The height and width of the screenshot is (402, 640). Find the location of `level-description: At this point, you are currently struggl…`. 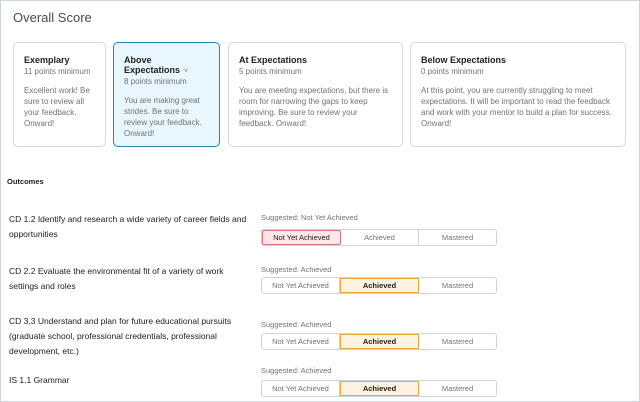

level-description: At this point, you are currently struggl… is located at coordinates (516, 107).